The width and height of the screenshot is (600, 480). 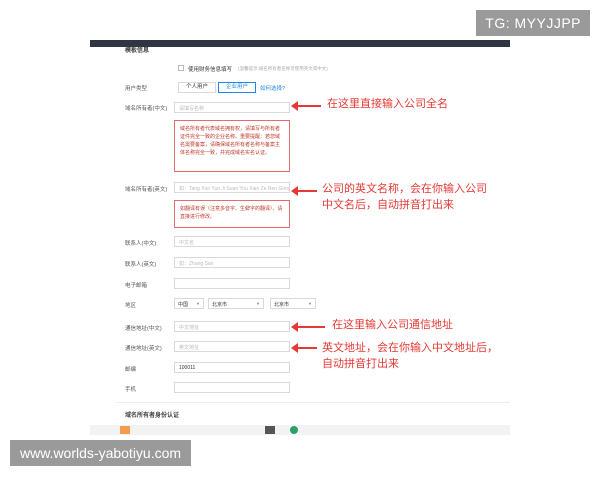 What do you see at coordinates (272, 88) in the screenshot?
I see `how-to-choose-link: 如何选择?` at bounding box center [272, 88].